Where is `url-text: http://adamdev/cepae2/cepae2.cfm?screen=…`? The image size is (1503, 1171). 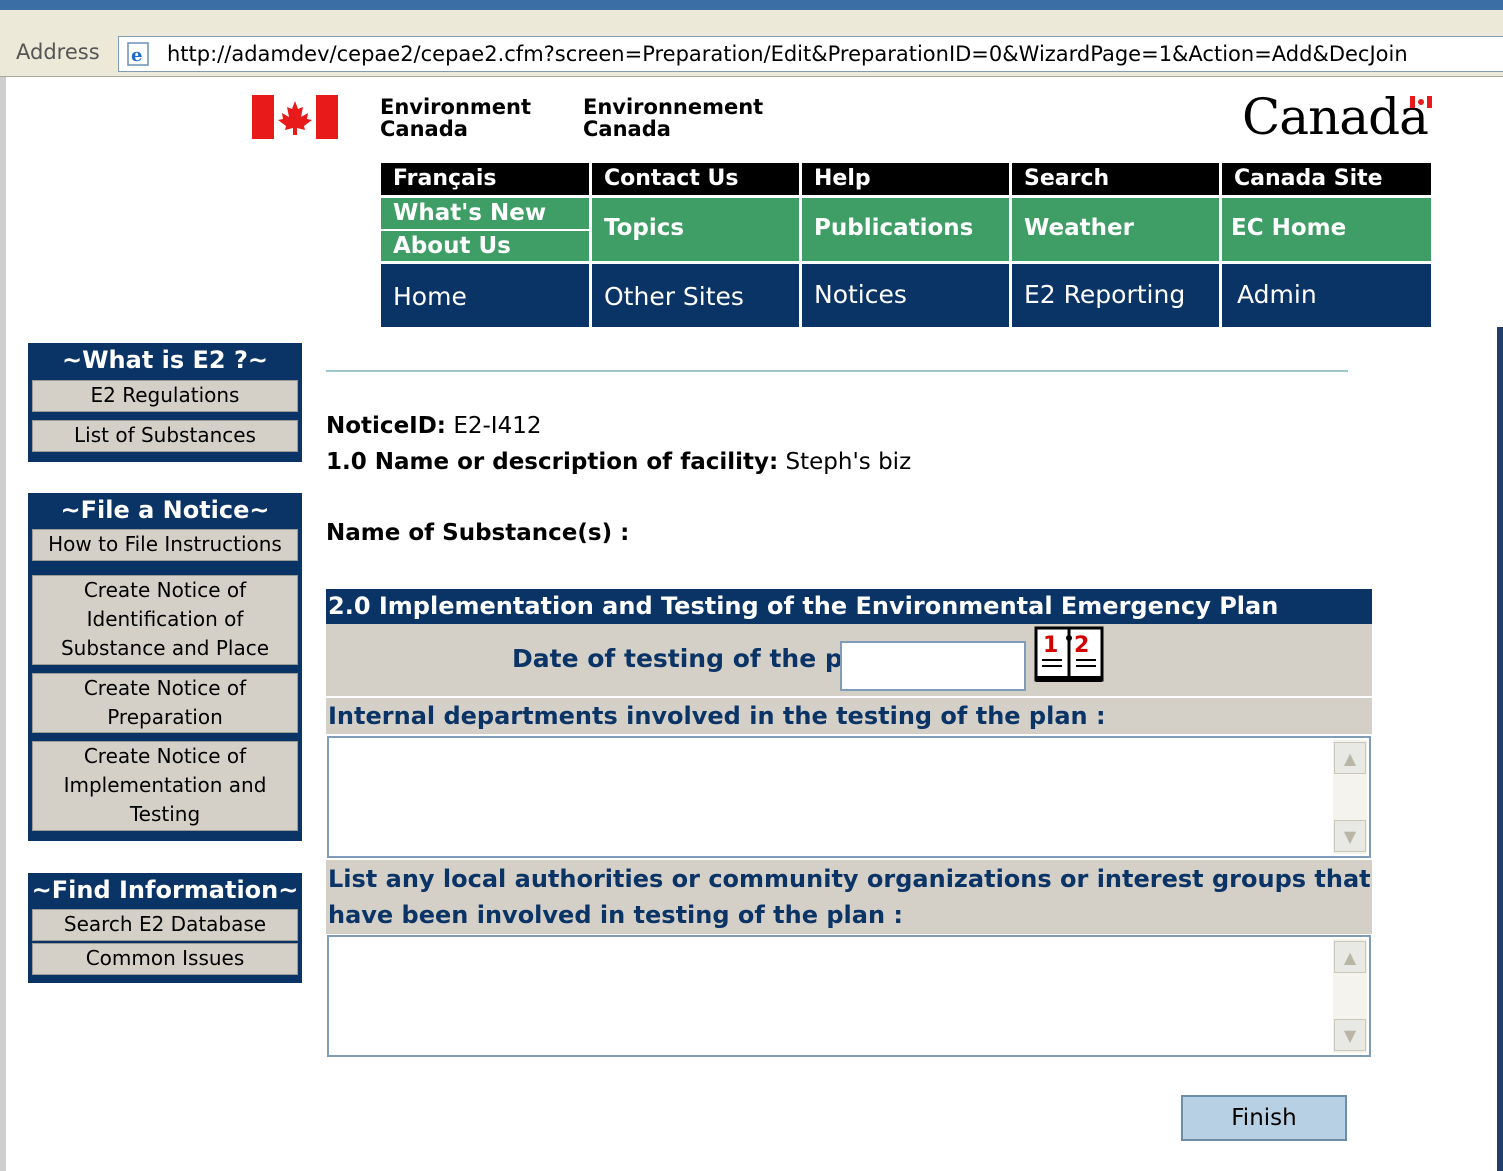
url-text: http://adamdev/cepae2/cepae2.cfm?screen=… is located at coordinates (787, 54).